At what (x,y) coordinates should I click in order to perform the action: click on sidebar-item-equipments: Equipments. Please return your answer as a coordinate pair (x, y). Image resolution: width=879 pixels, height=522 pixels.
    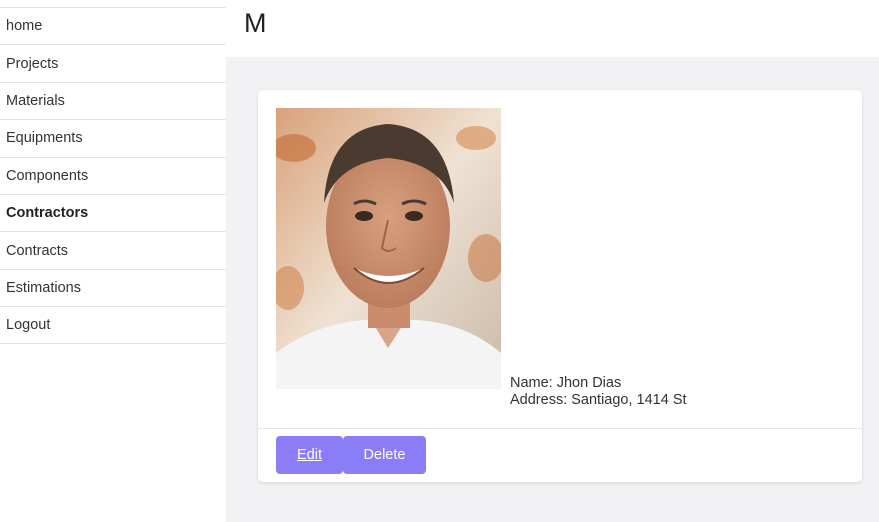
    Looking at the image, I should click on (113, 137).